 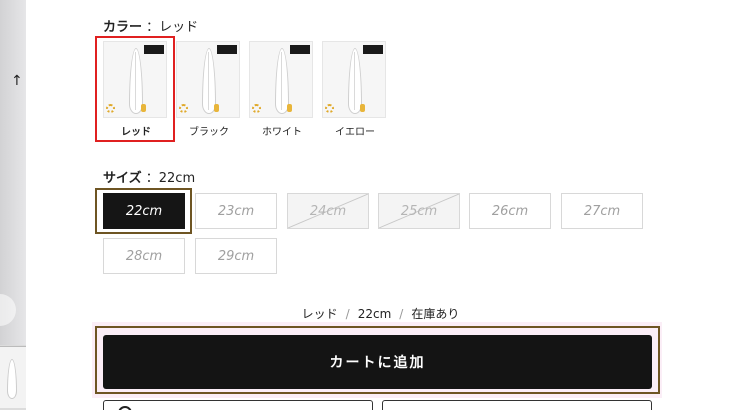 I want to click on size-option-27cm: 27cm, so click(x=602, y=211).